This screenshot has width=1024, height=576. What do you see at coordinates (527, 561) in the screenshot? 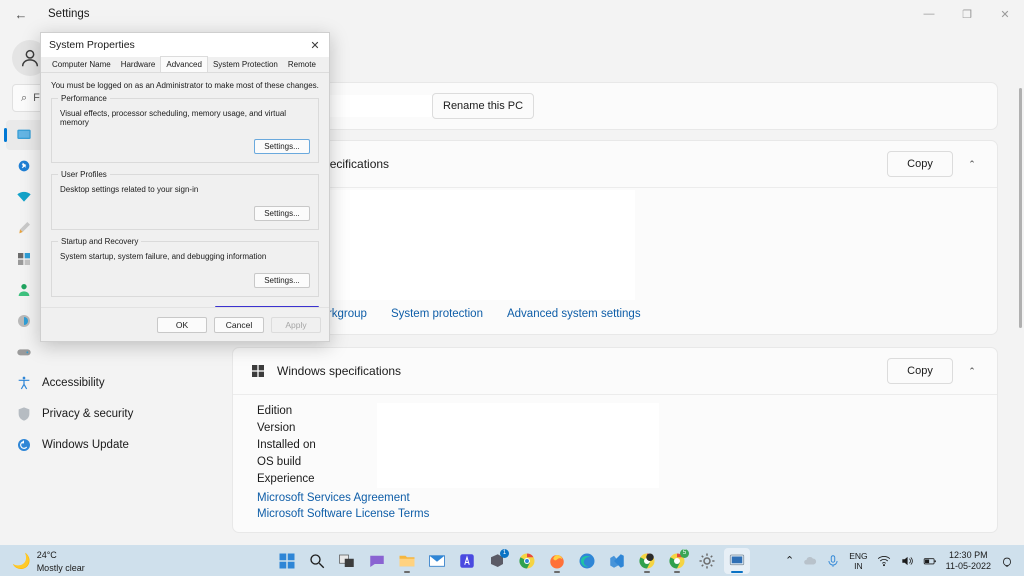
I see `chrome-icon` at bounding box center [527, 561].